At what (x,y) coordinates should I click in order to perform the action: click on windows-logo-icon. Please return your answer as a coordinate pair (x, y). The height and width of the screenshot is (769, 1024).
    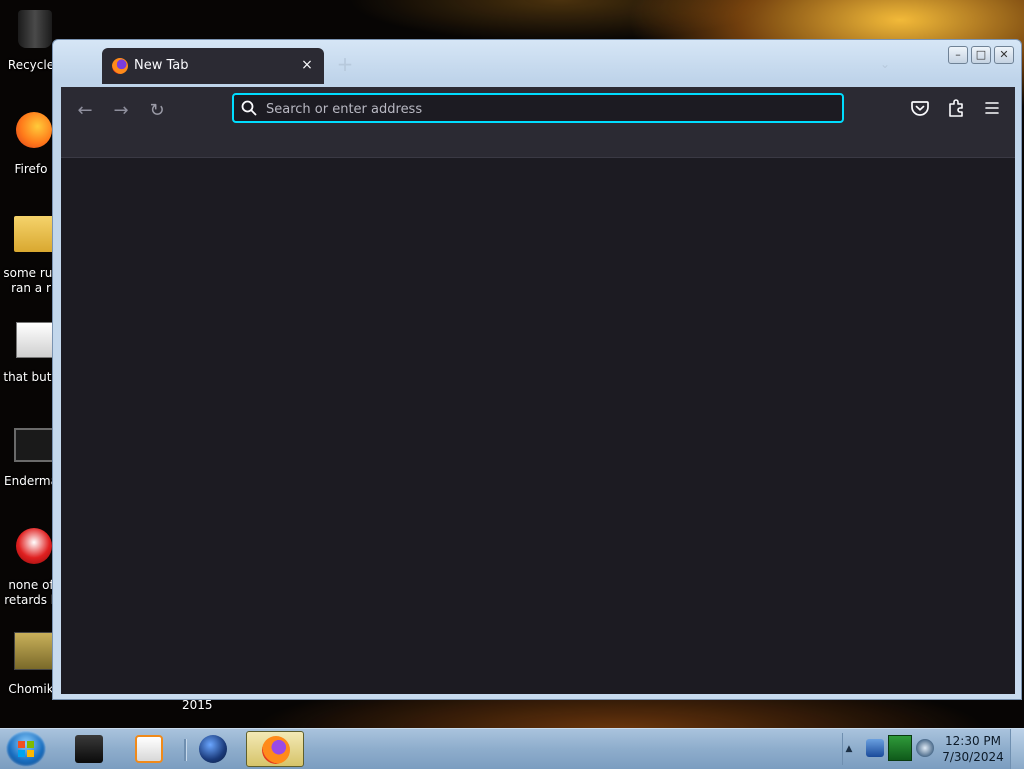
    Looking at the image, I should click on (26, 749).